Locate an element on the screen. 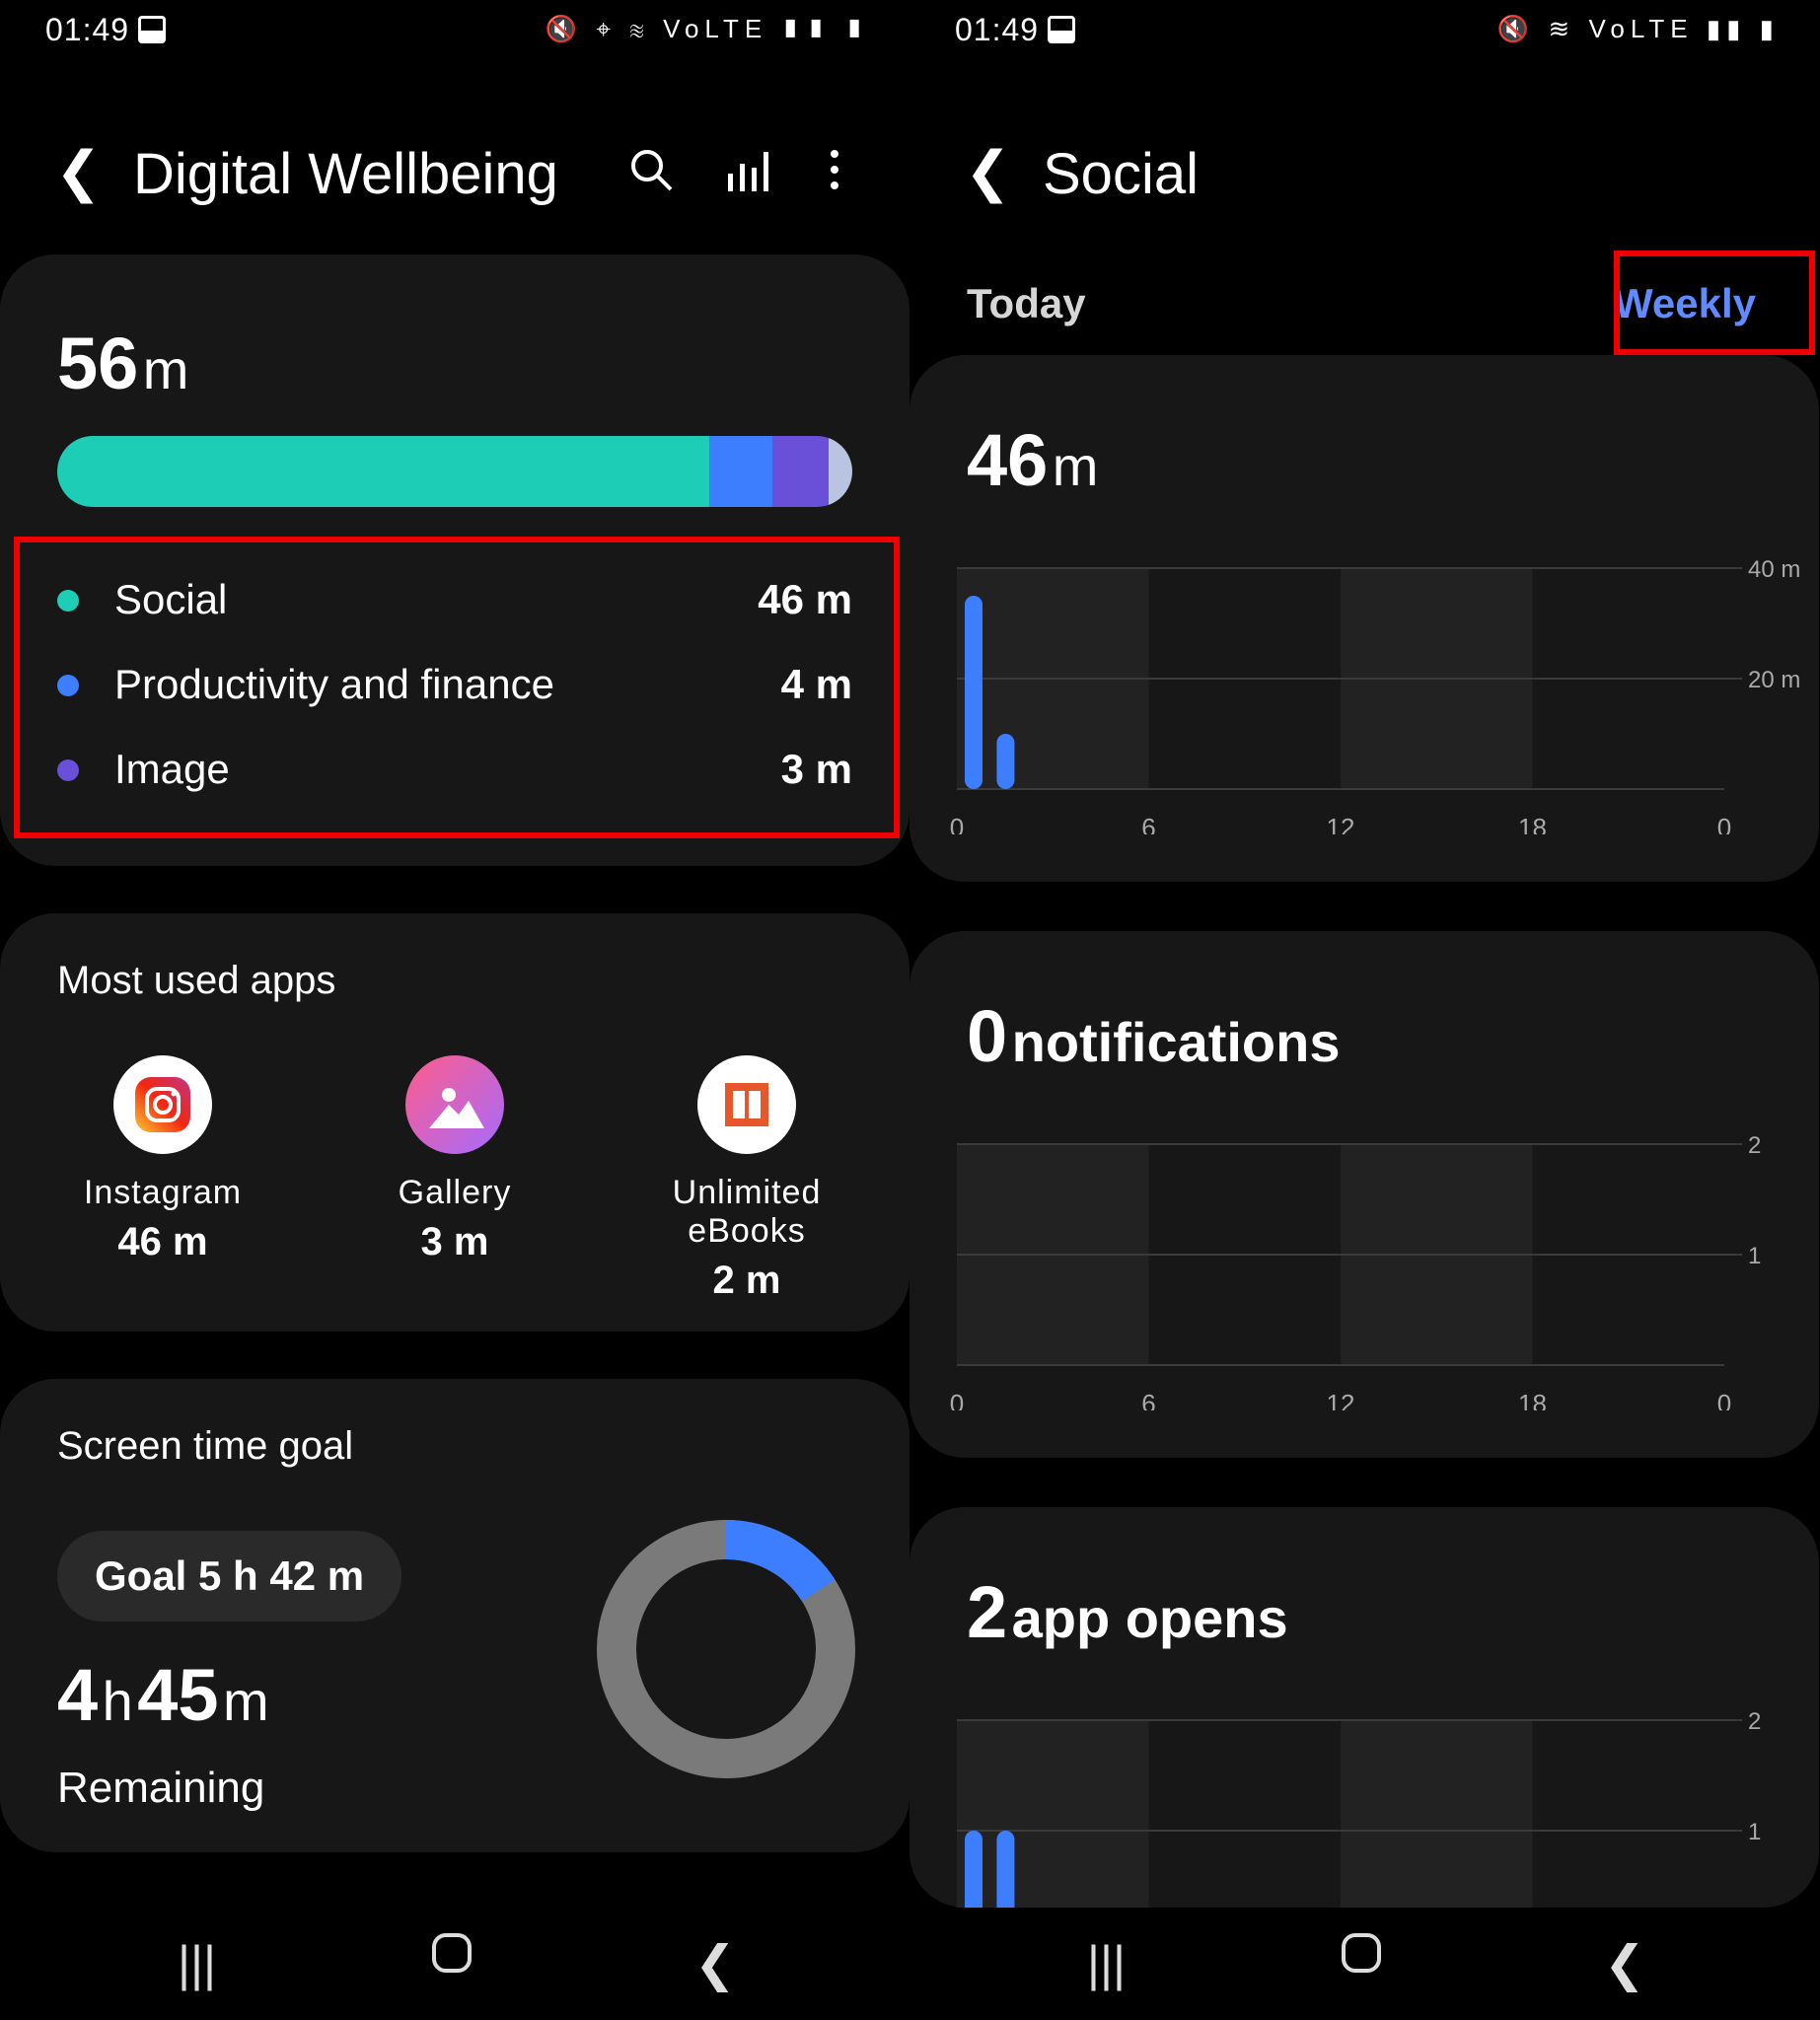 This screenshot has width=1820, height=2020. app-bar: ❮ Digital Wellbeing is located at coordinates (455, 177).